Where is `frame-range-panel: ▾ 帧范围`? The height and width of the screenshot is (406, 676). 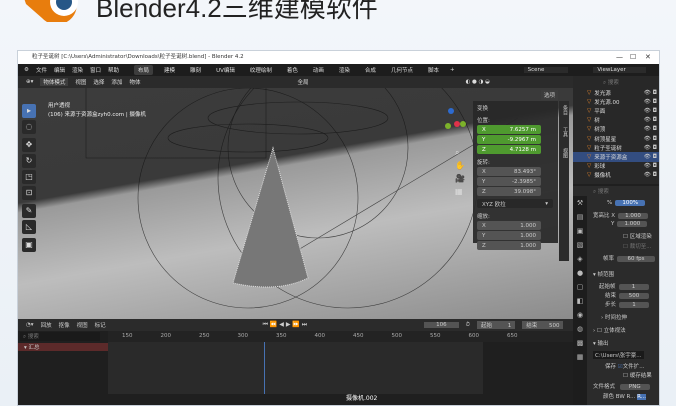
frame-range-panel: ▾ 帧范围 is located at coordinates (603, 274).